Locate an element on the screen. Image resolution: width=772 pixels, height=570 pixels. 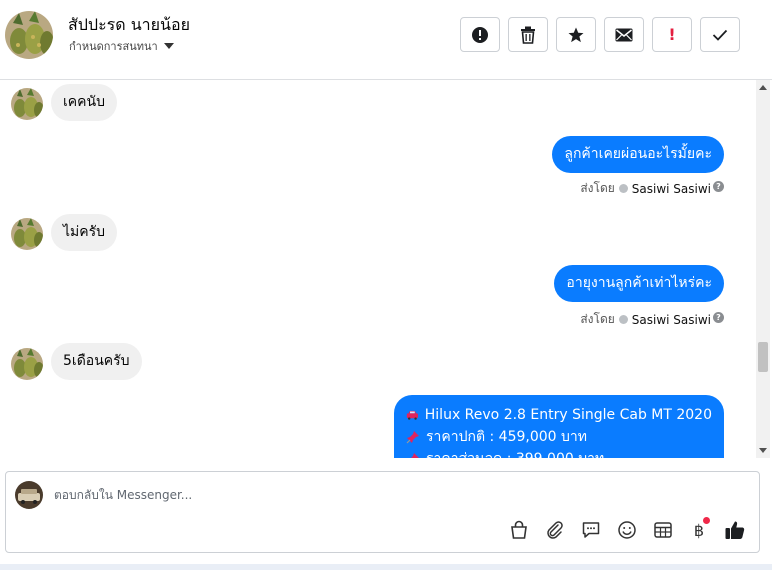
follow-up-button: ! is located at coordinates (672, 34).